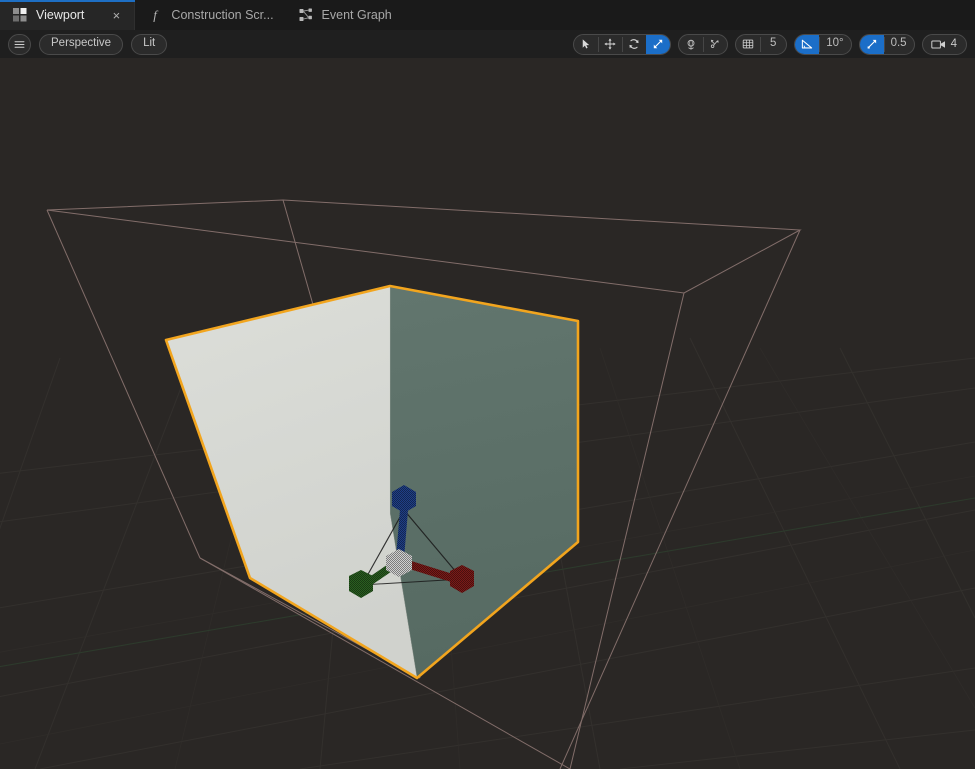  Describe the element at coordinates (81, 44) in the screenshot. I see `camera-mode-button: Perspective` at that location.